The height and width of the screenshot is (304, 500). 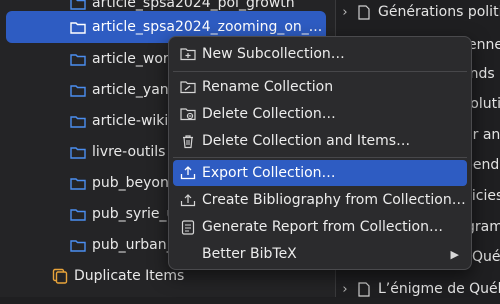 I want to click on collection-item: article-wikip, so click(x=123, y=121).